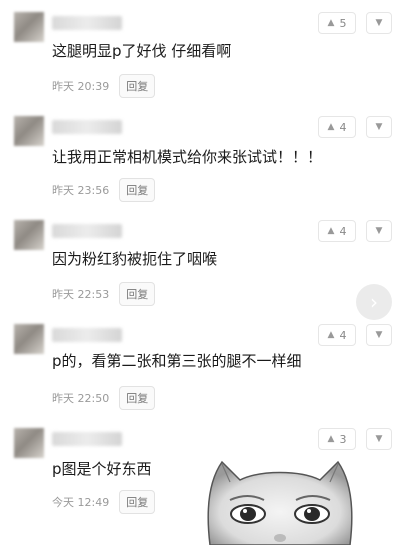 Image resolution: width=406 pixels, height=545 pixels. I want to click on comment-text: p的，看第二张和第三张的腿不一样细, so click(177, 361).